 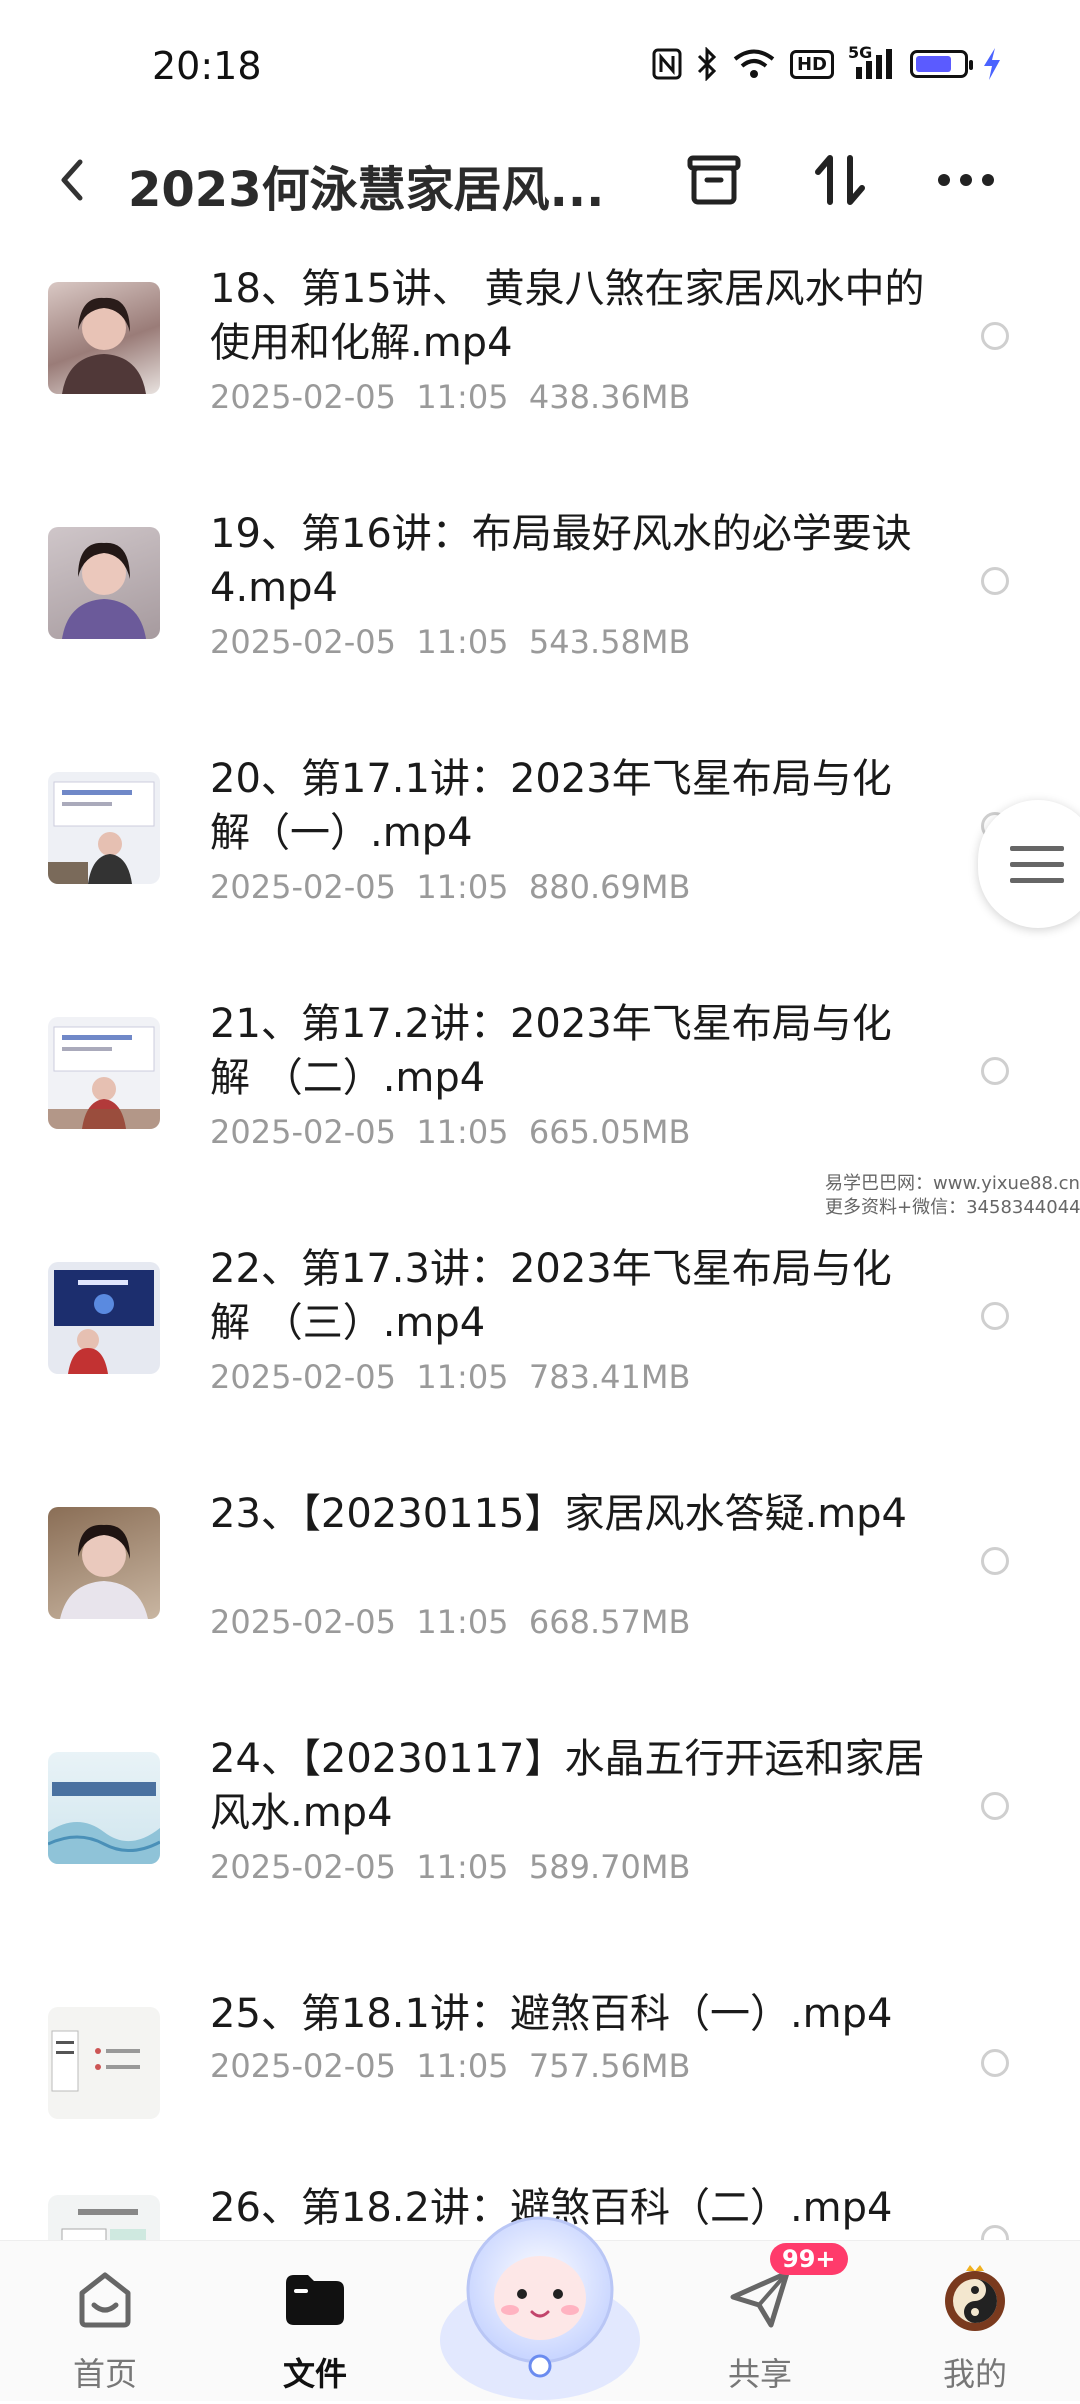 What do you see at coordinates (314, 2374) in the screenshot?
I see `tab-files-label: 文件` at bounding box center [314, 2374].